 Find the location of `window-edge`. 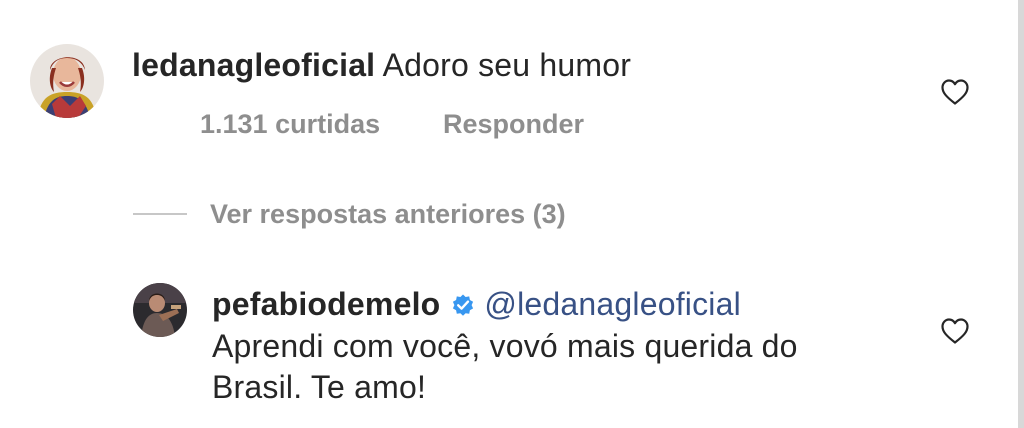

window-edge is located at coordinates (1021, 214).